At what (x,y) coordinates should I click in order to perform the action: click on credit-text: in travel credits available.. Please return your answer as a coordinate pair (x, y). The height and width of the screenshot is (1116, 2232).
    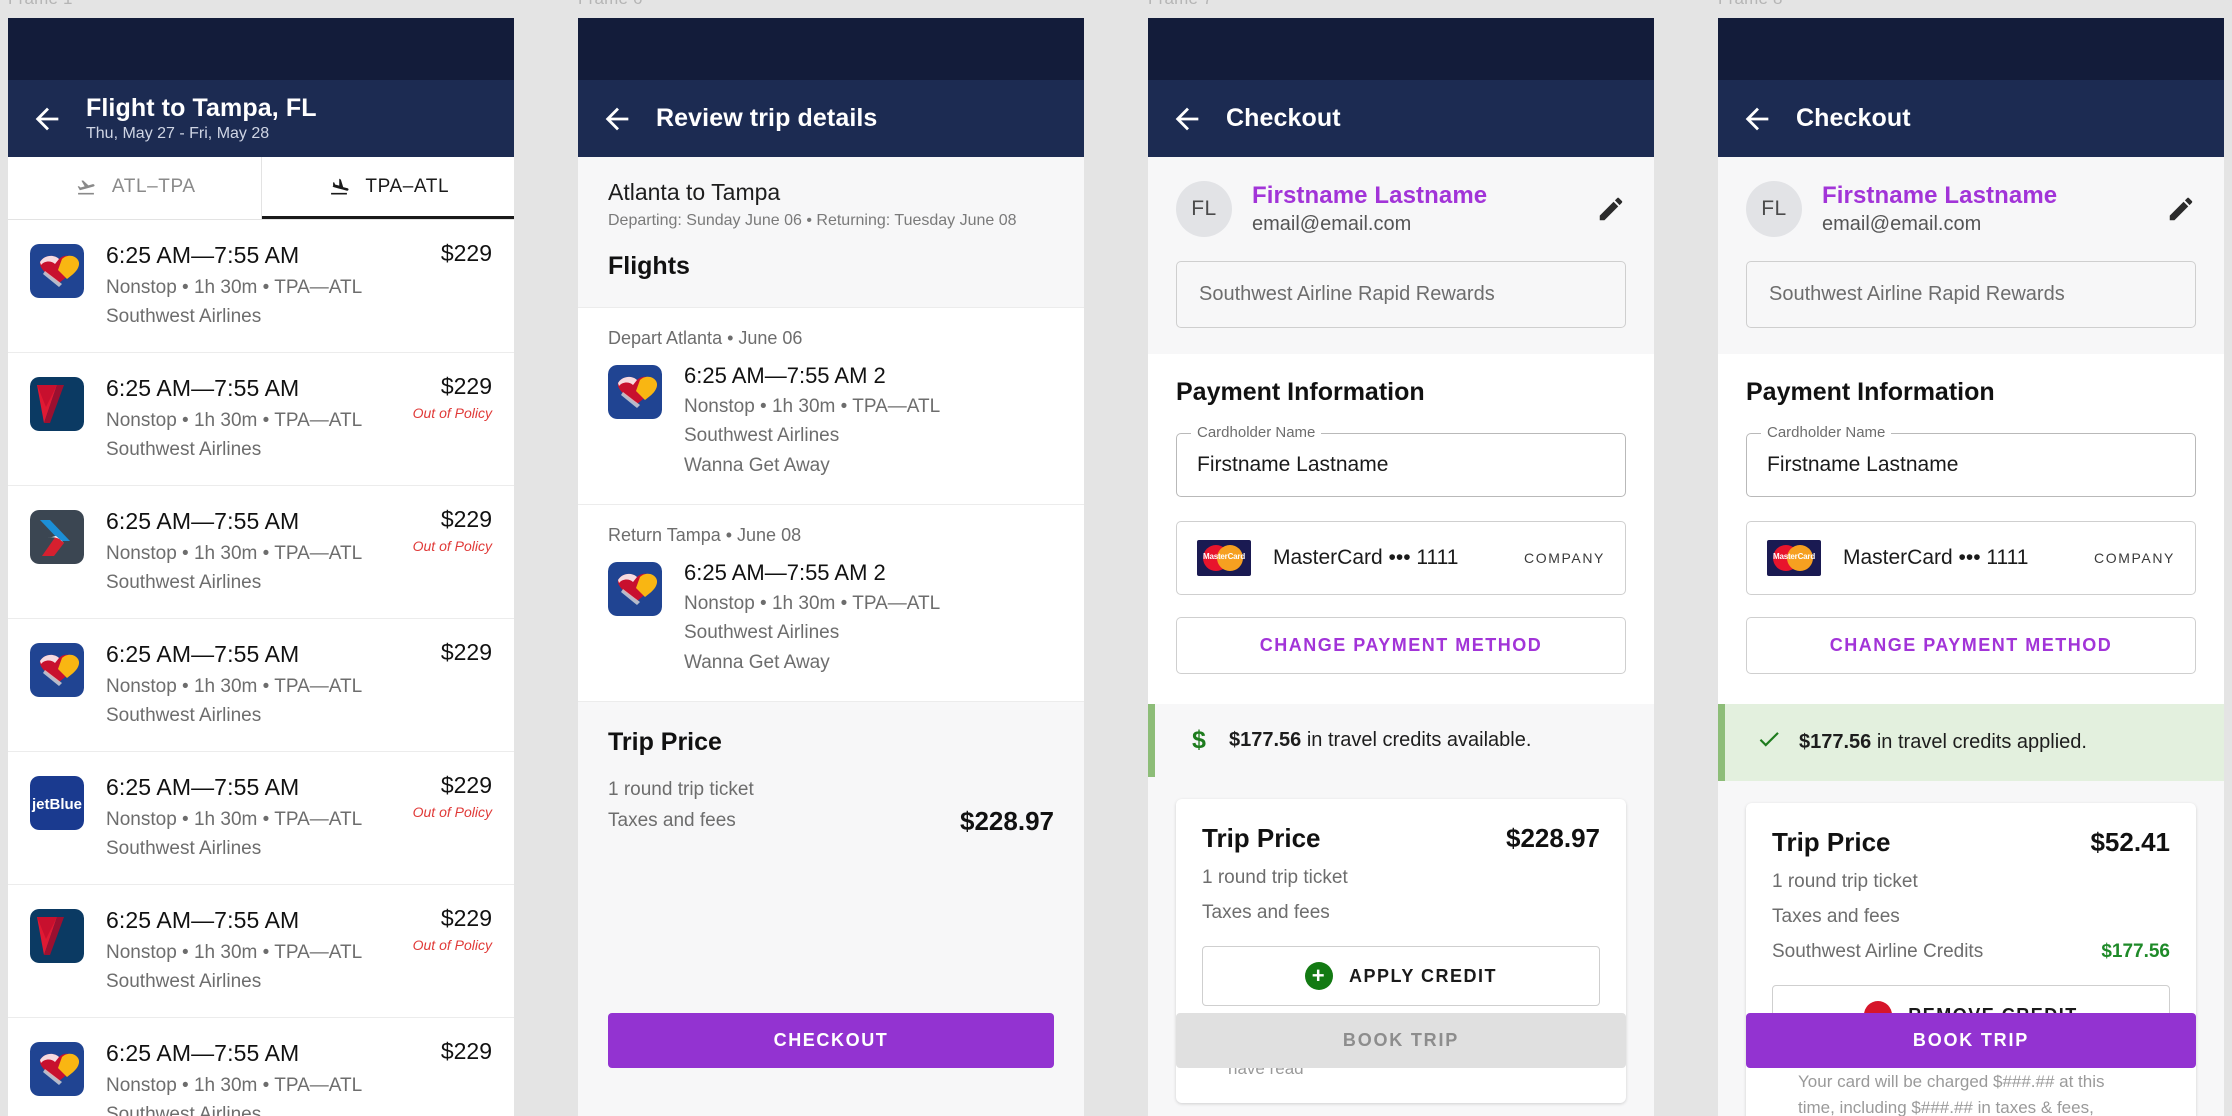
    Looking at the image, I should click on (1416, 740).